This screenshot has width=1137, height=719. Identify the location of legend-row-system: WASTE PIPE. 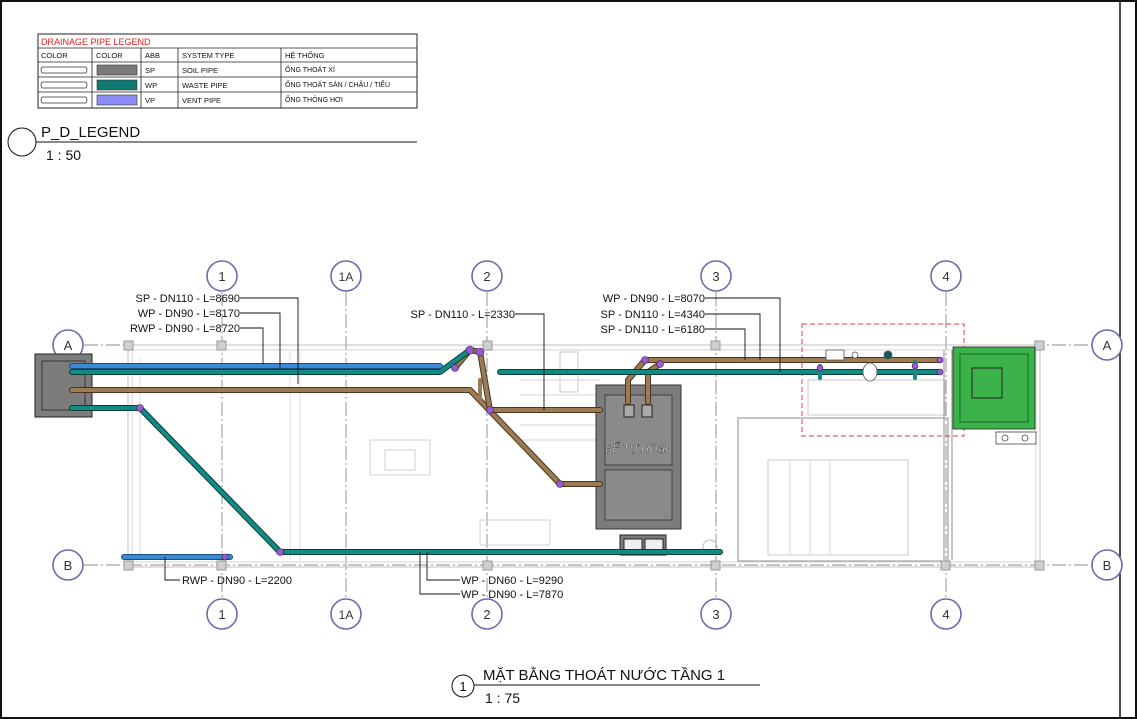
(205, 85).